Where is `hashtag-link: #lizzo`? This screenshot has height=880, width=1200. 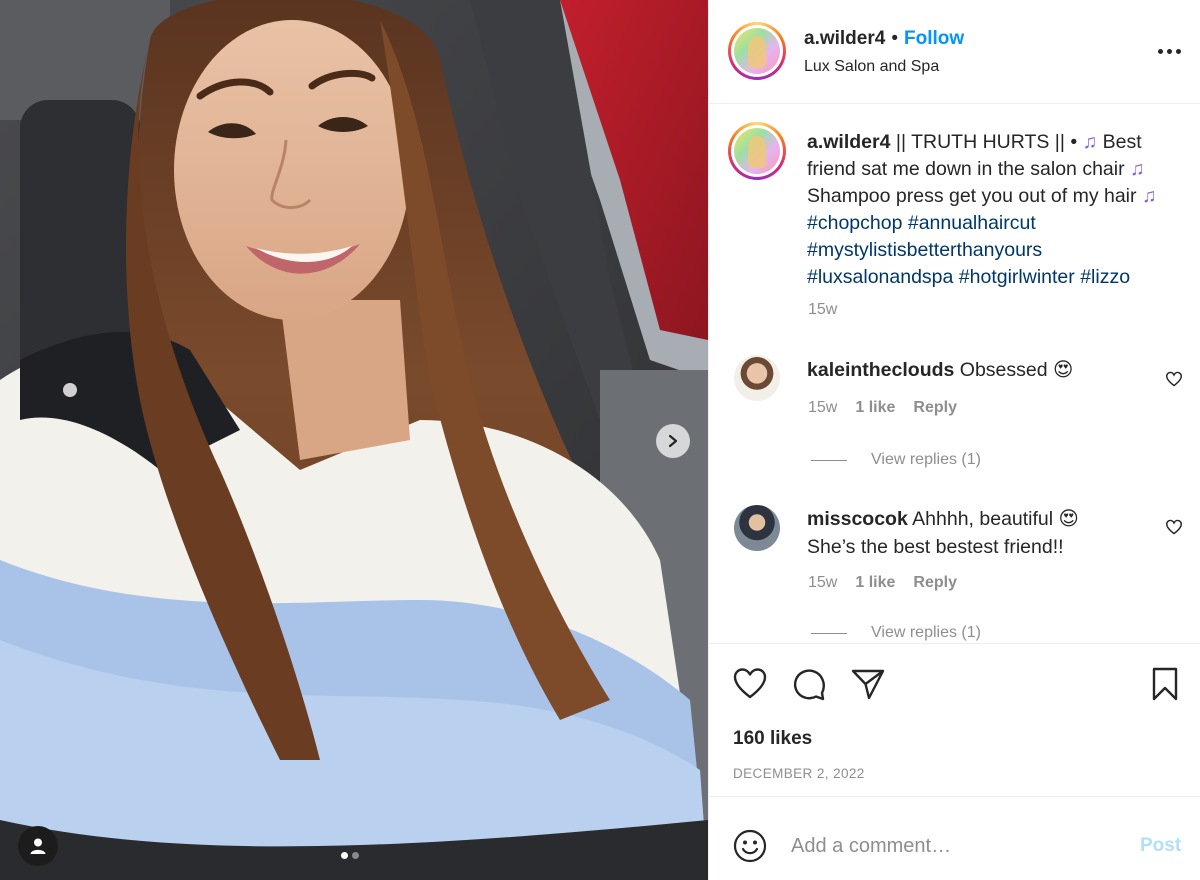
hashtag-link: #lizzo is located at coordinates (1105, 277).